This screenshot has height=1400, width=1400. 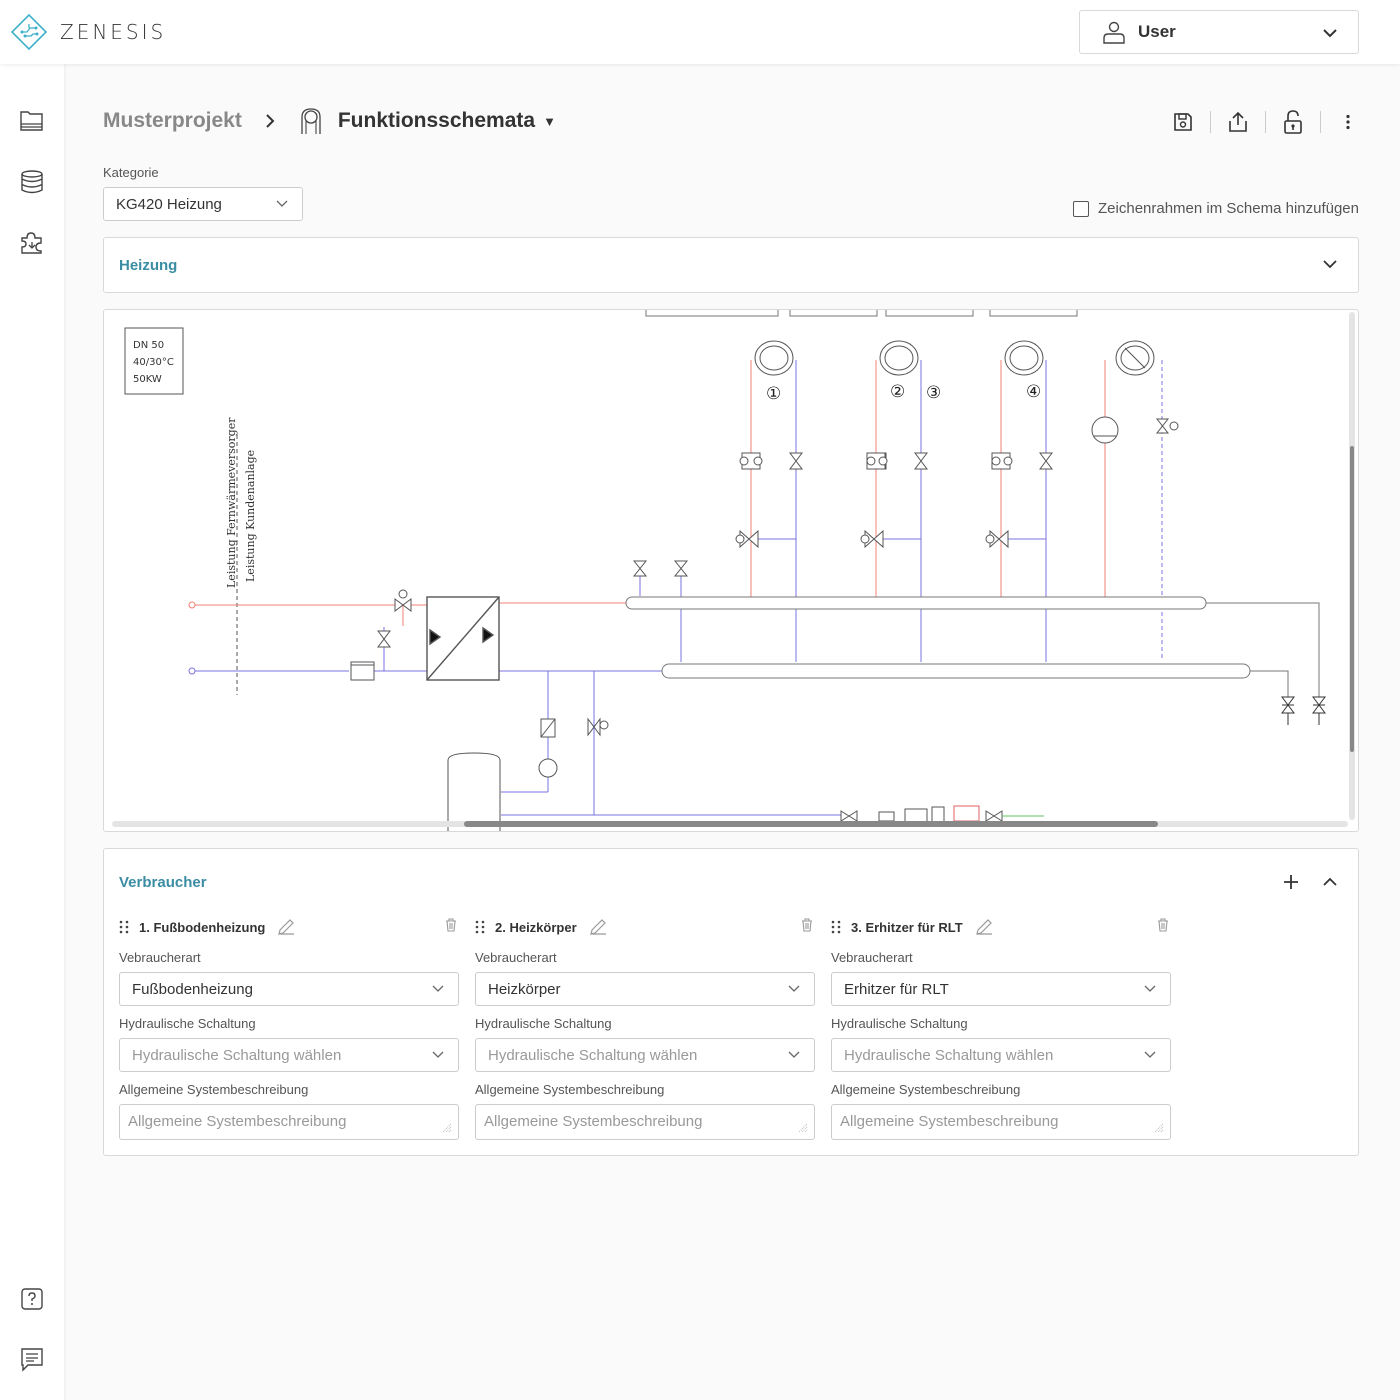 I want to click on chevron-up-icon, so click(x=1330, y=882).